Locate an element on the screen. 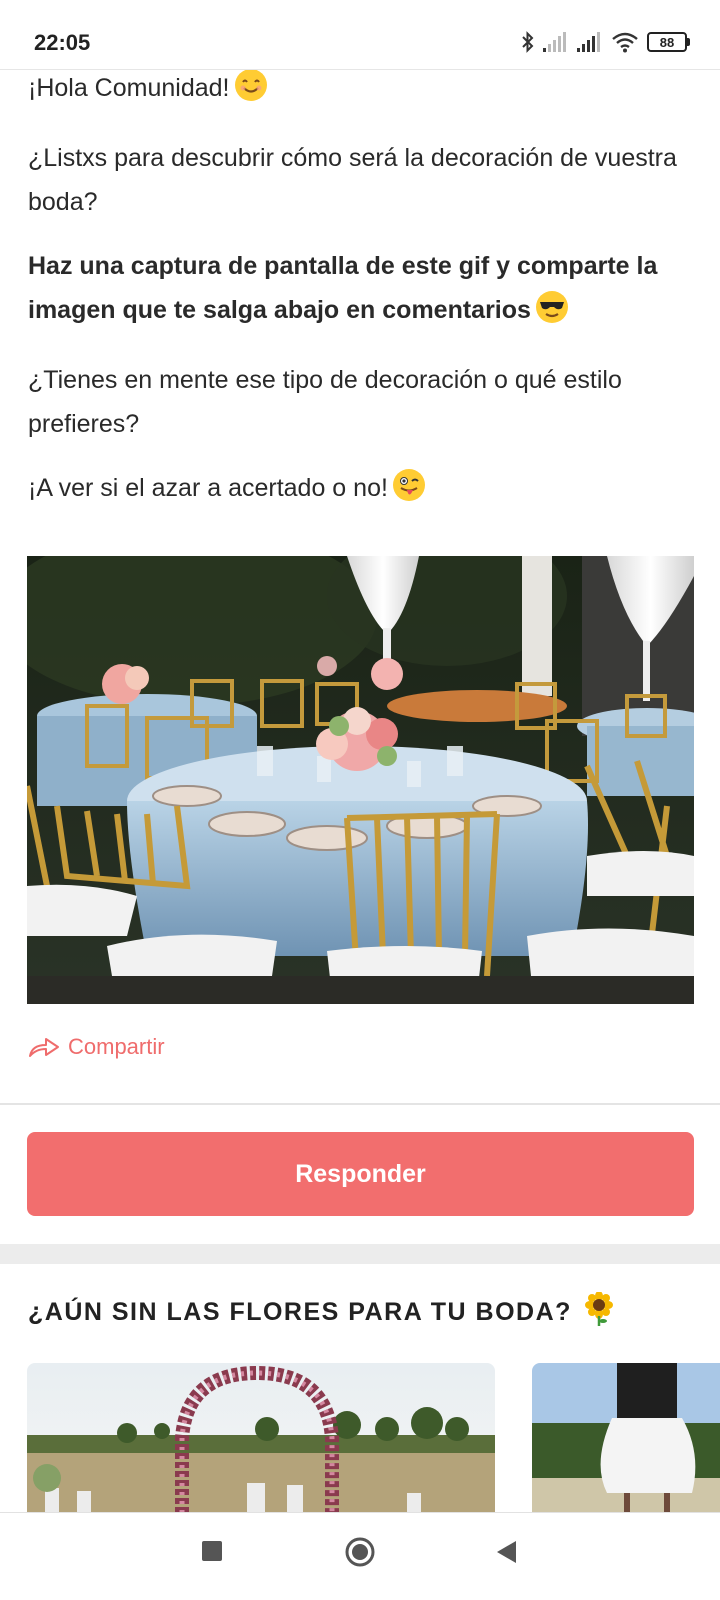 This screenshot has width=720, height=1600. reply-button: Responder is located at coordinates (360, 1174).